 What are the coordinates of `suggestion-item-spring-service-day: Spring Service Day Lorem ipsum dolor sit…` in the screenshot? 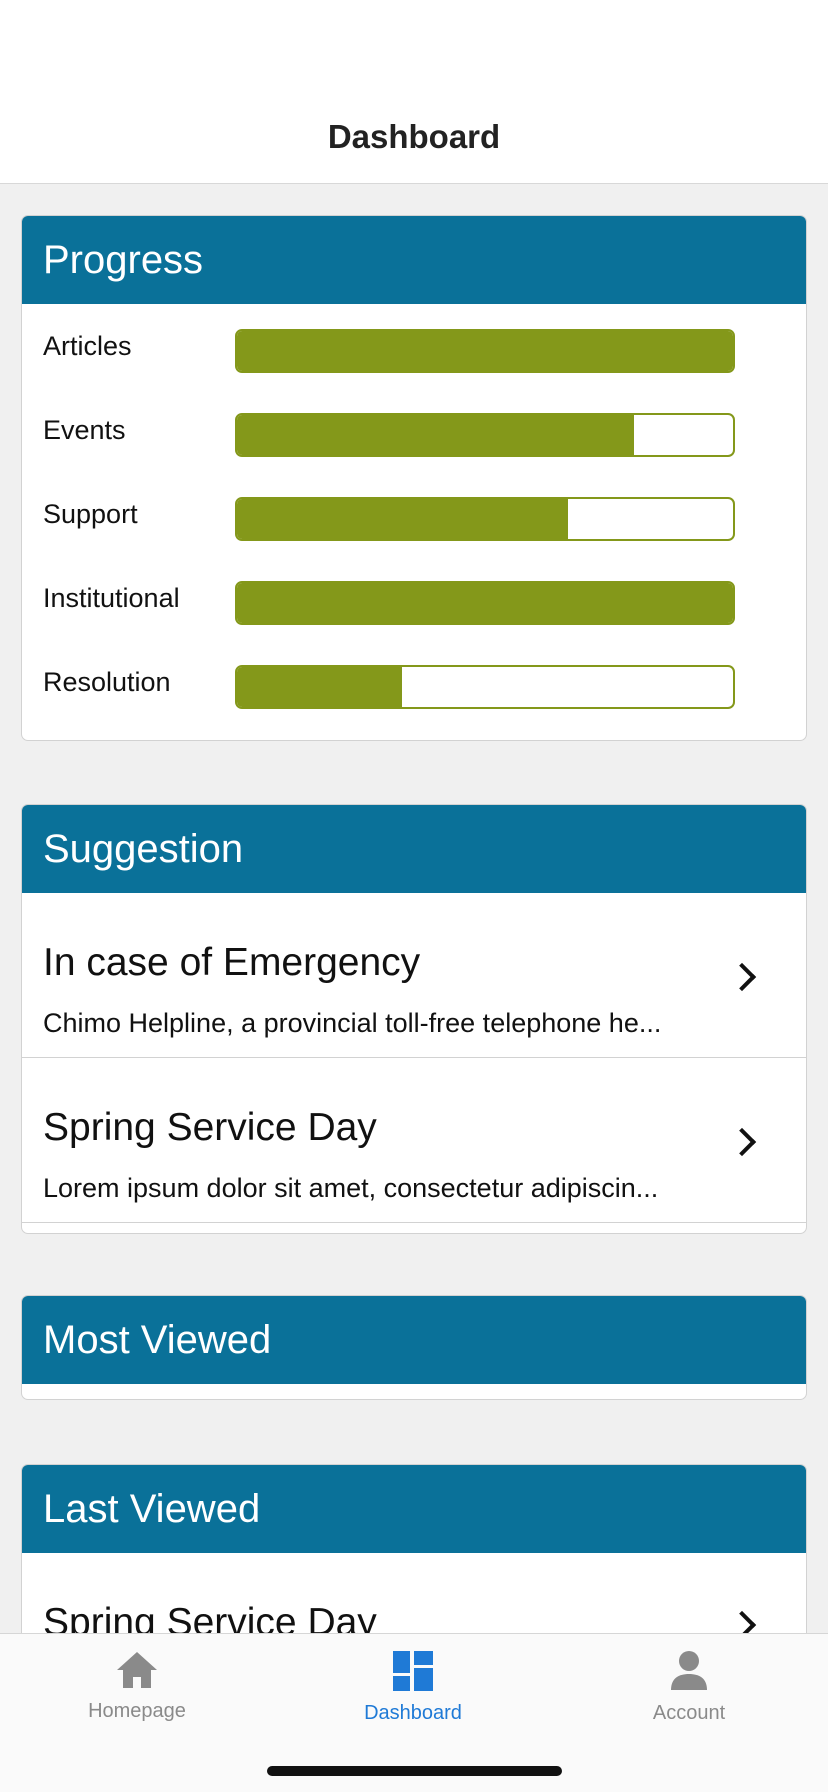 It's located at (414, 1140).